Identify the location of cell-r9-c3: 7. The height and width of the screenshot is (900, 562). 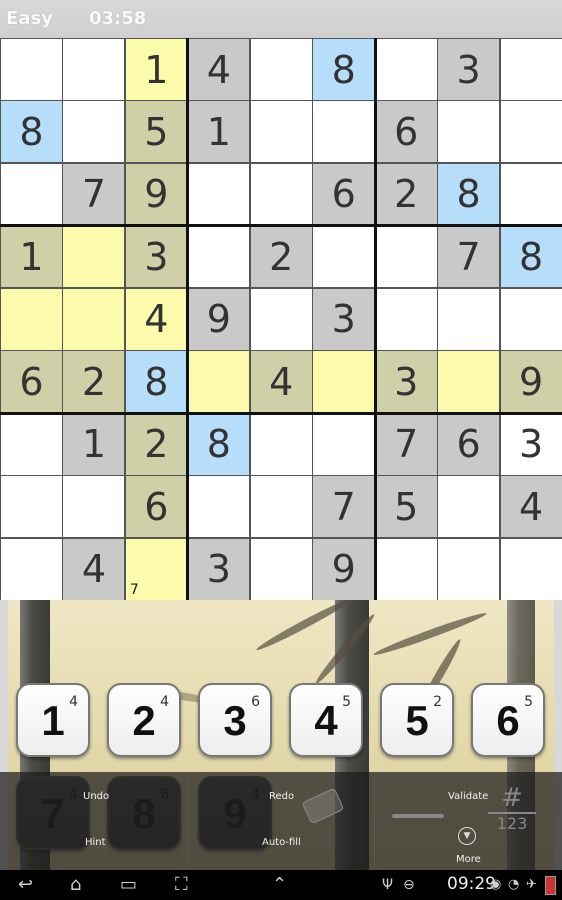
(156, 569).